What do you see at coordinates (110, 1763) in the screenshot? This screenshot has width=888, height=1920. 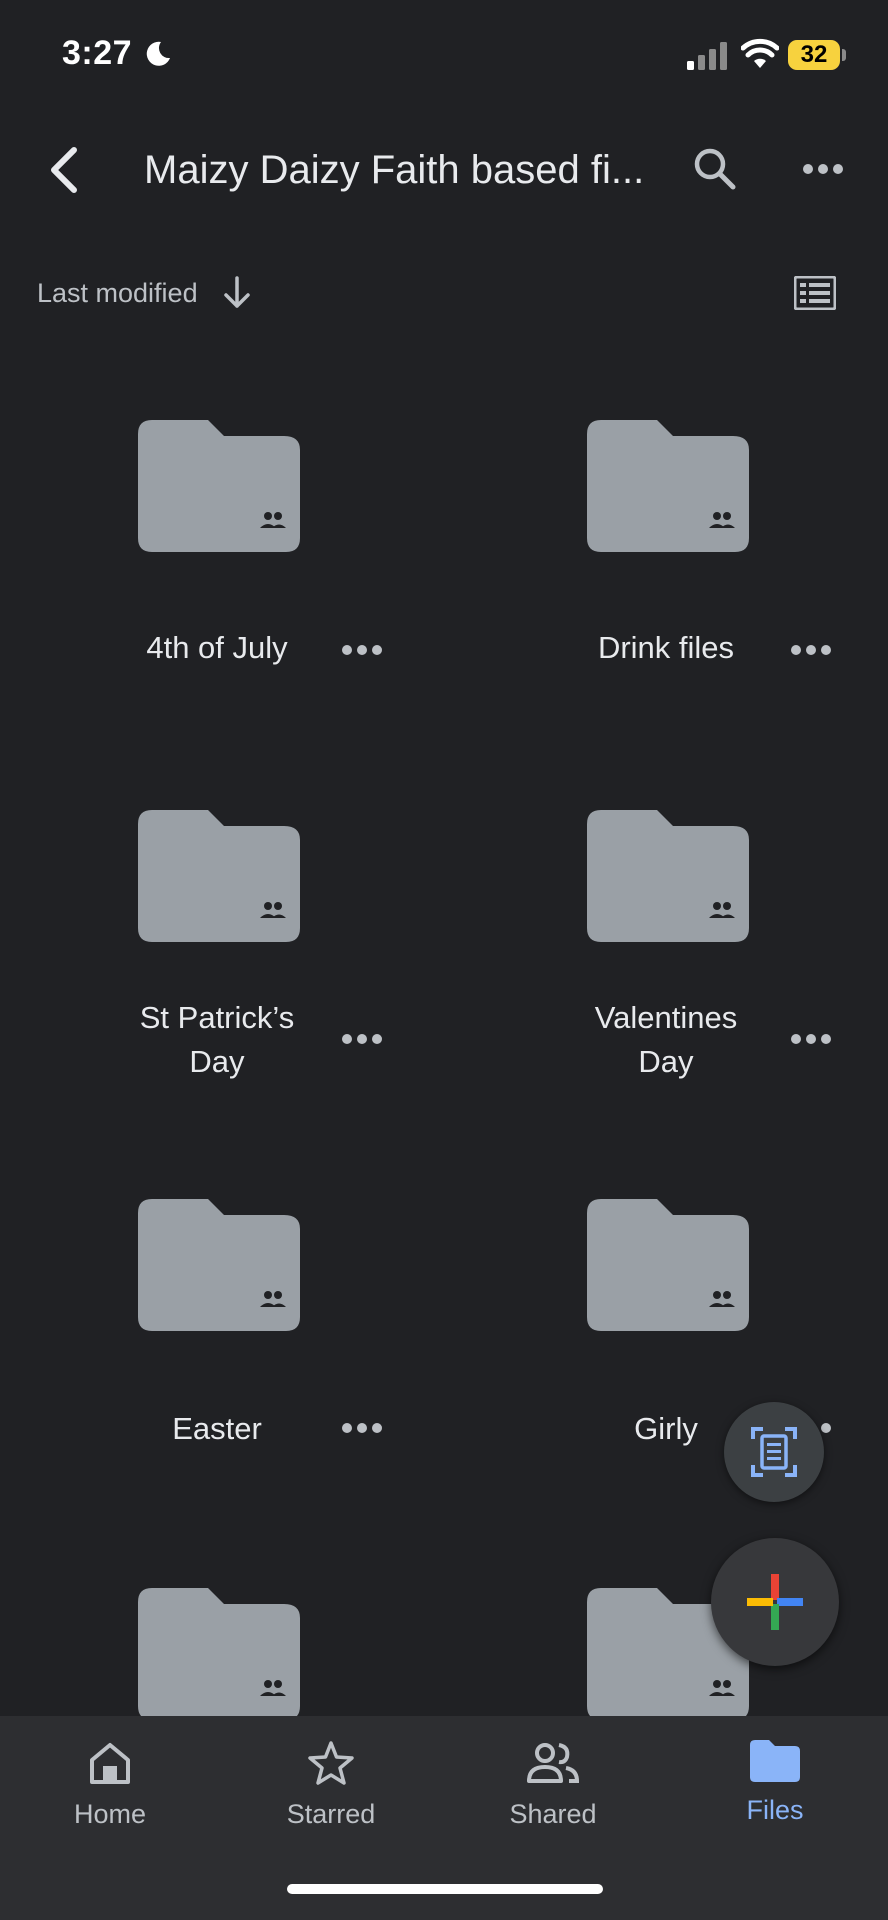 I see `home-icon` at bounding box center [110, 1763].